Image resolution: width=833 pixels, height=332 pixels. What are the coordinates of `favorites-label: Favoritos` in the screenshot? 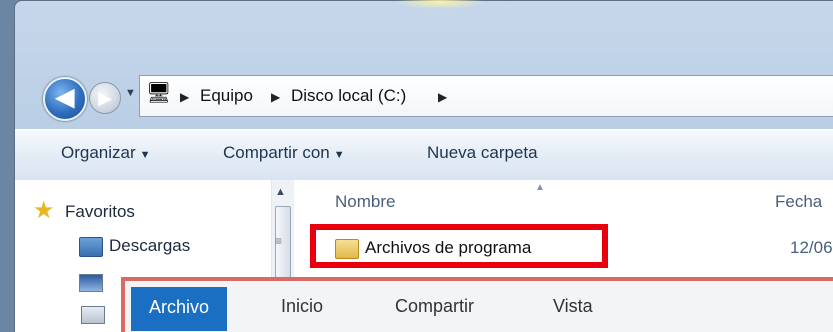 It's located at (100, 211).